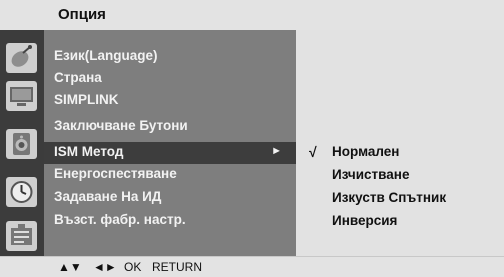 The image size is (504, 277). I want to click on menu-item-label: Заключване Бутони, so click(121, 125).